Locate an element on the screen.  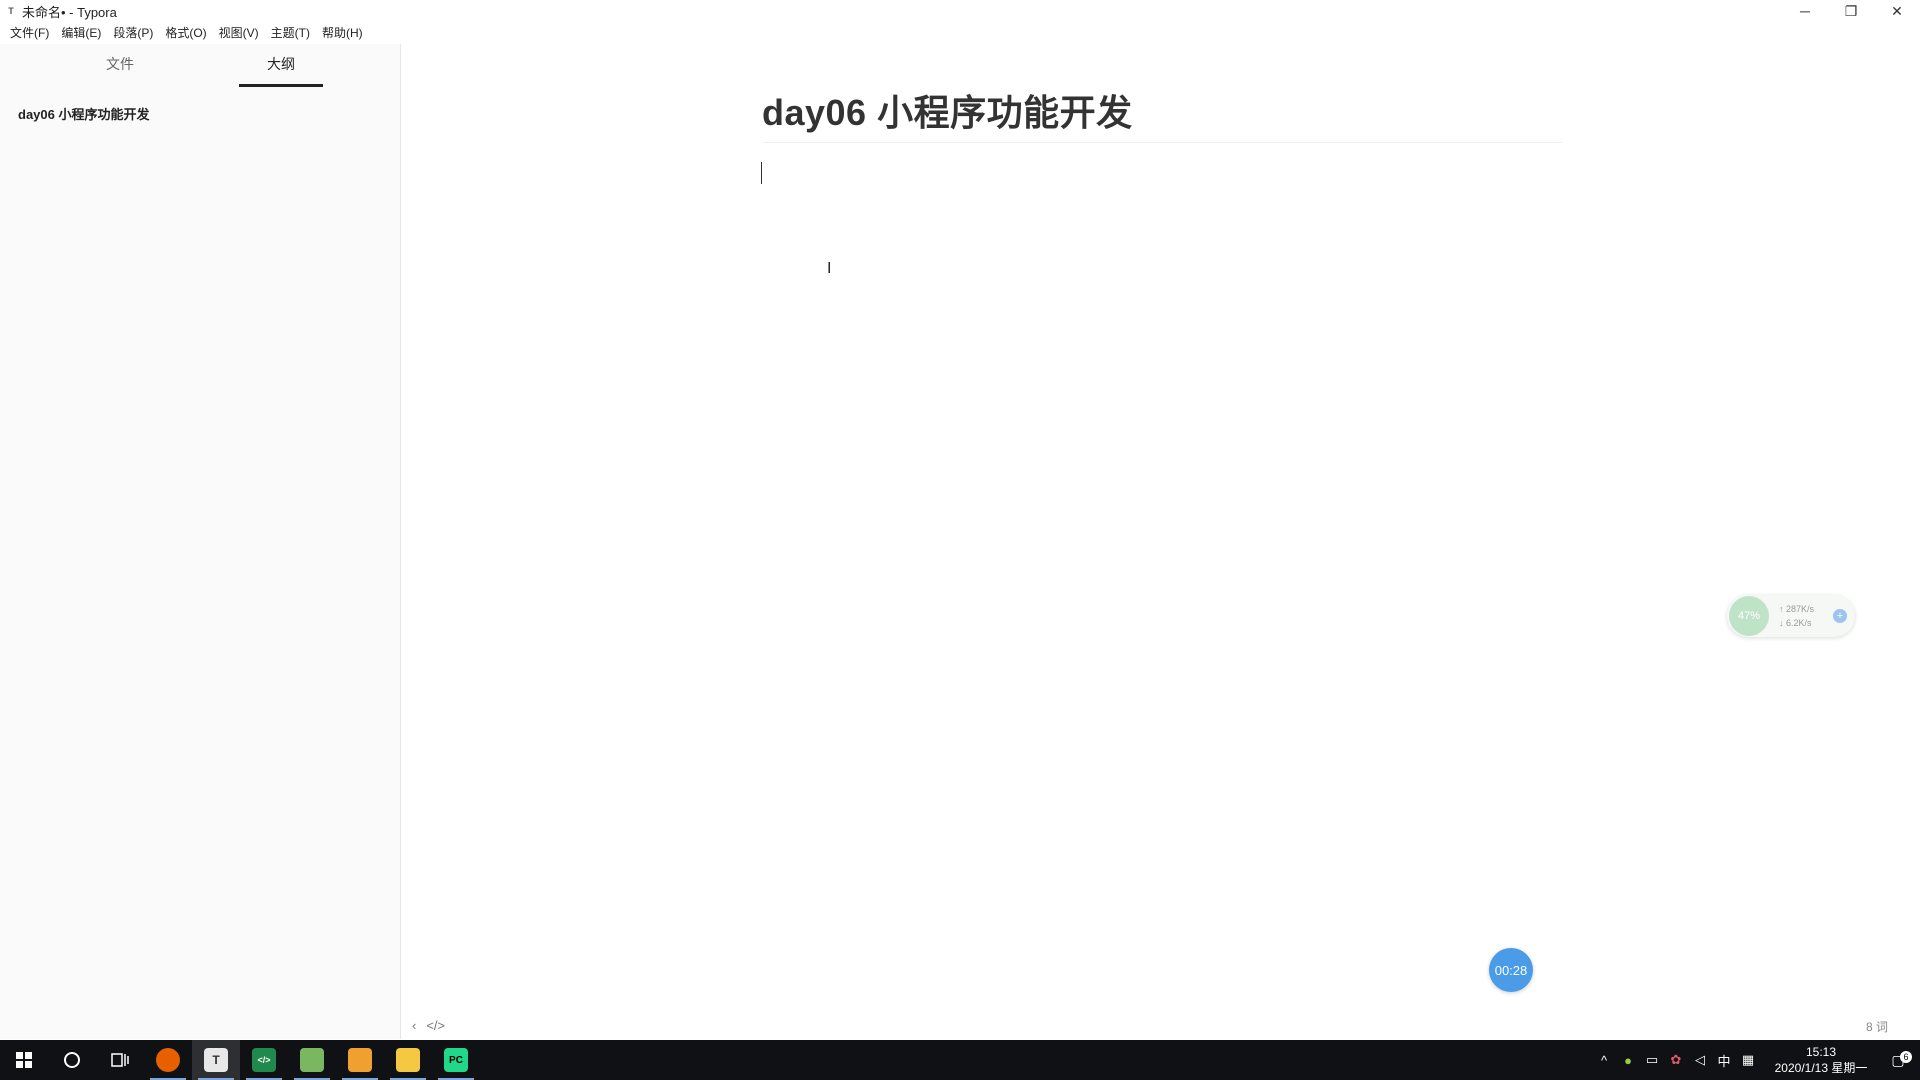
taskbar-app-file-explorer is located at coordinates (408, 1060).